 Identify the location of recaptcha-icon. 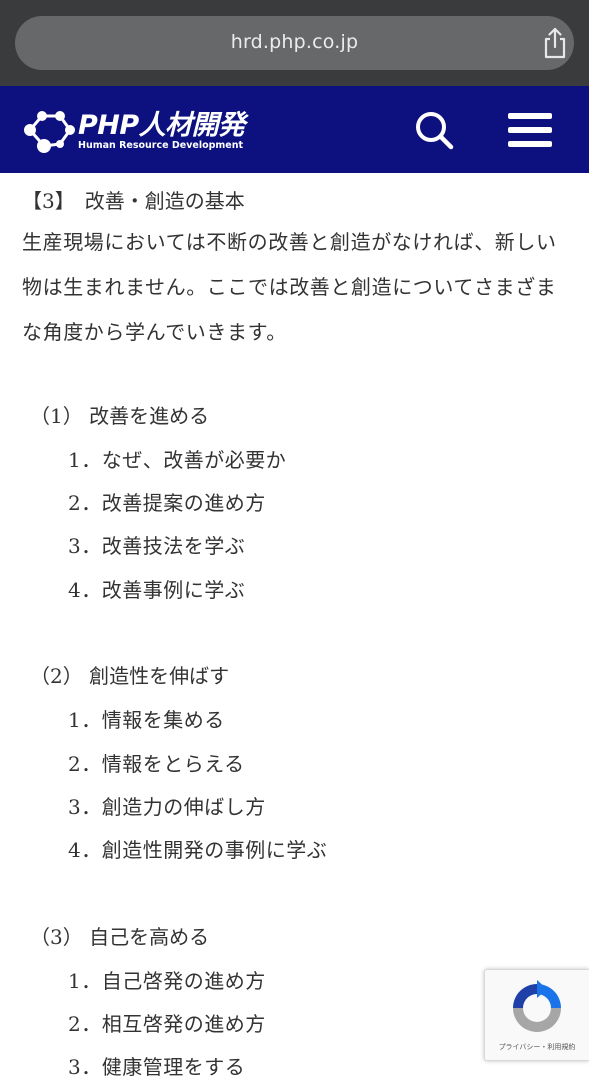
(537, 1006).